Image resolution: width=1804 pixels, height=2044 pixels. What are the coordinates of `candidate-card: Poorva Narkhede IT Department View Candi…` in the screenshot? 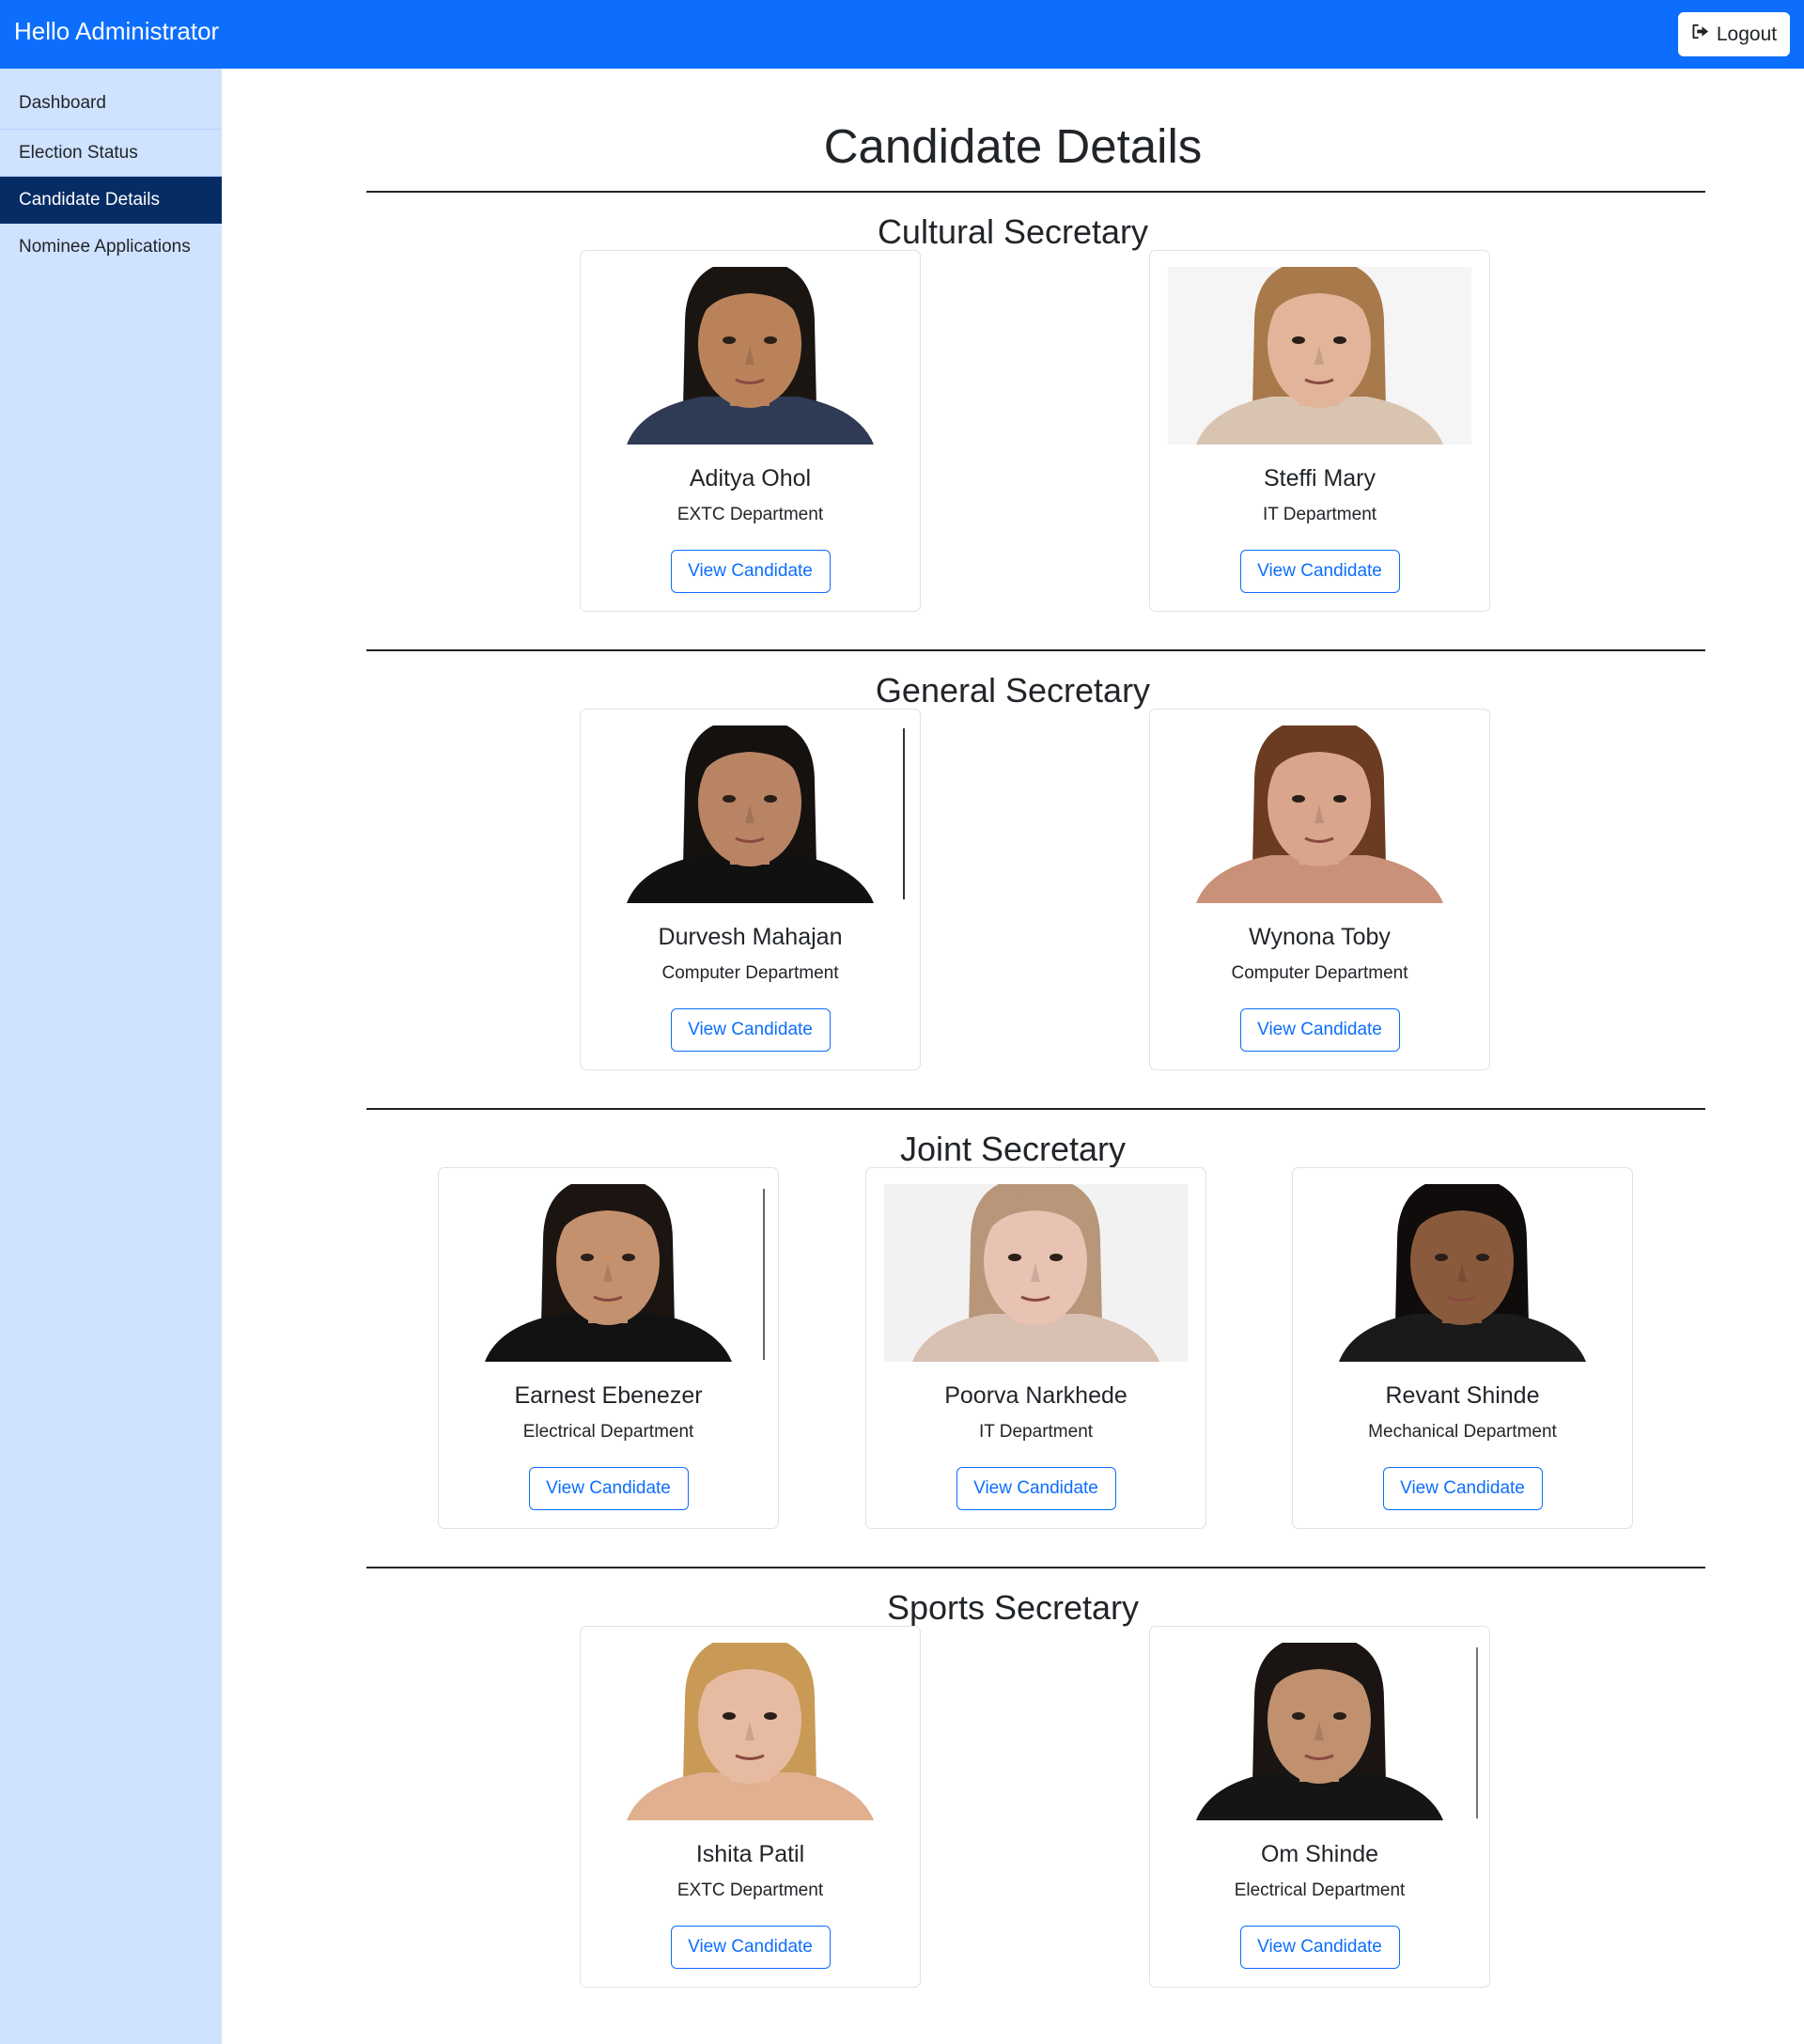 It's located at (1035, 1348).